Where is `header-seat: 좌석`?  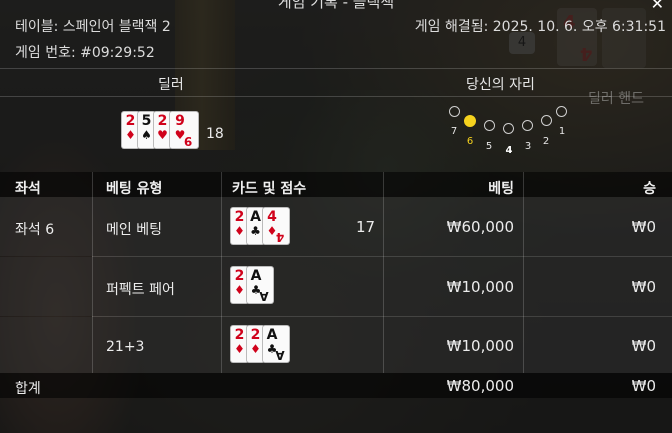
header-seat: 좌석 is located at coordinates (28, 189).